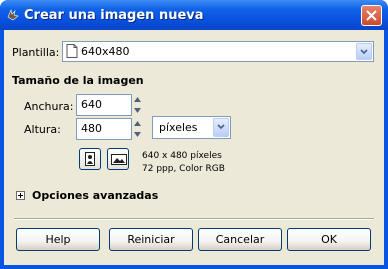  I want to click on portrait-icon, so click(90, 159).